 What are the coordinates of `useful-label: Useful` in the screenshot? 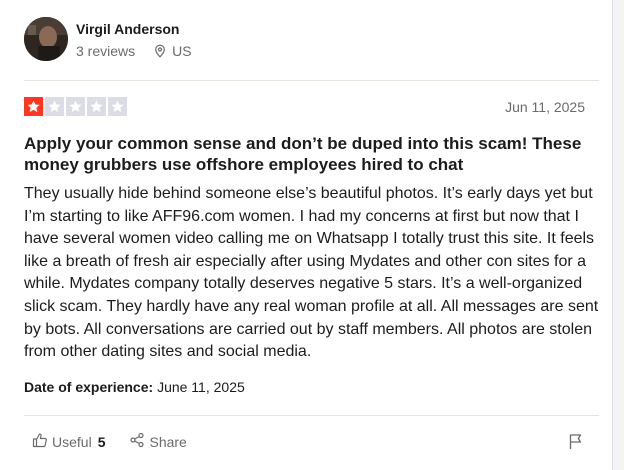 It's located at (72, 441).